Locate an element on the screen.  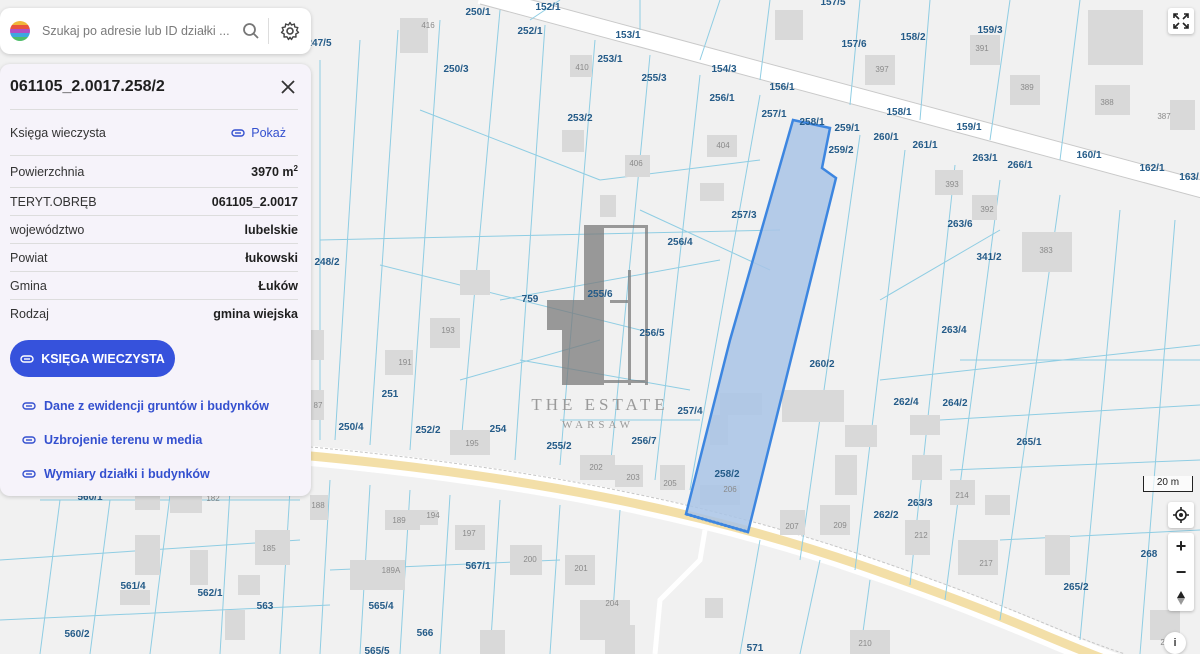
fullscreen-button is located at coordinates (1181, 21).